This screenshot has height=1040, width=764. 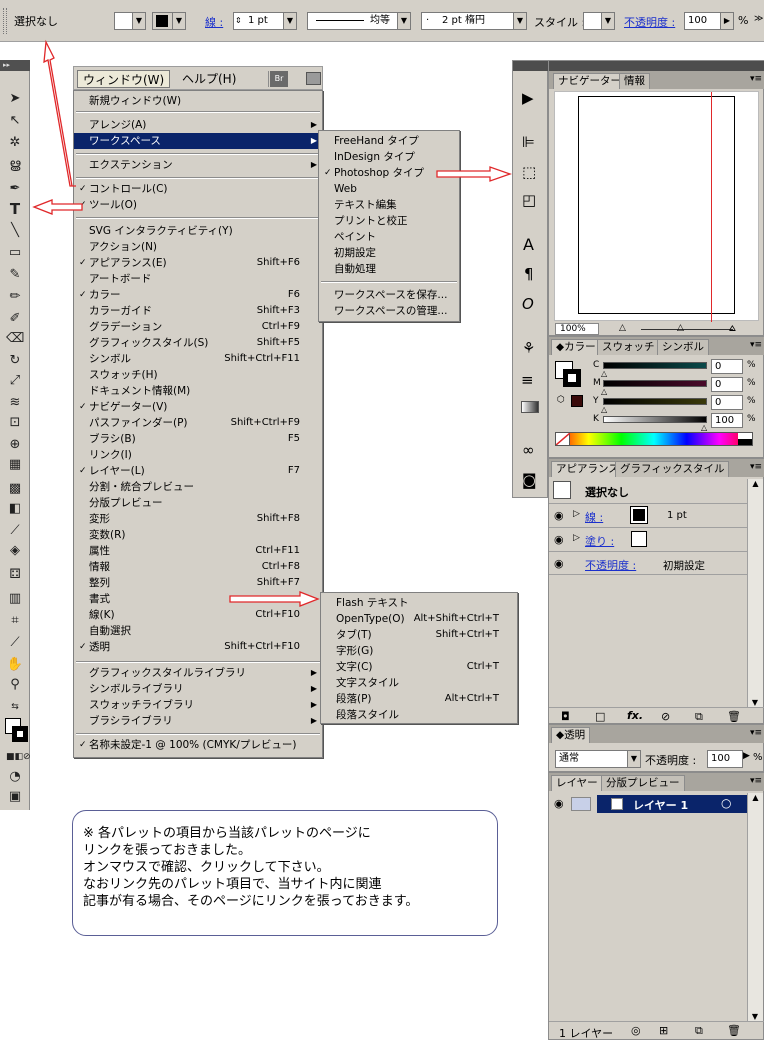 I want to click on arrow-to-control-bar, so click(x=59, y=113).